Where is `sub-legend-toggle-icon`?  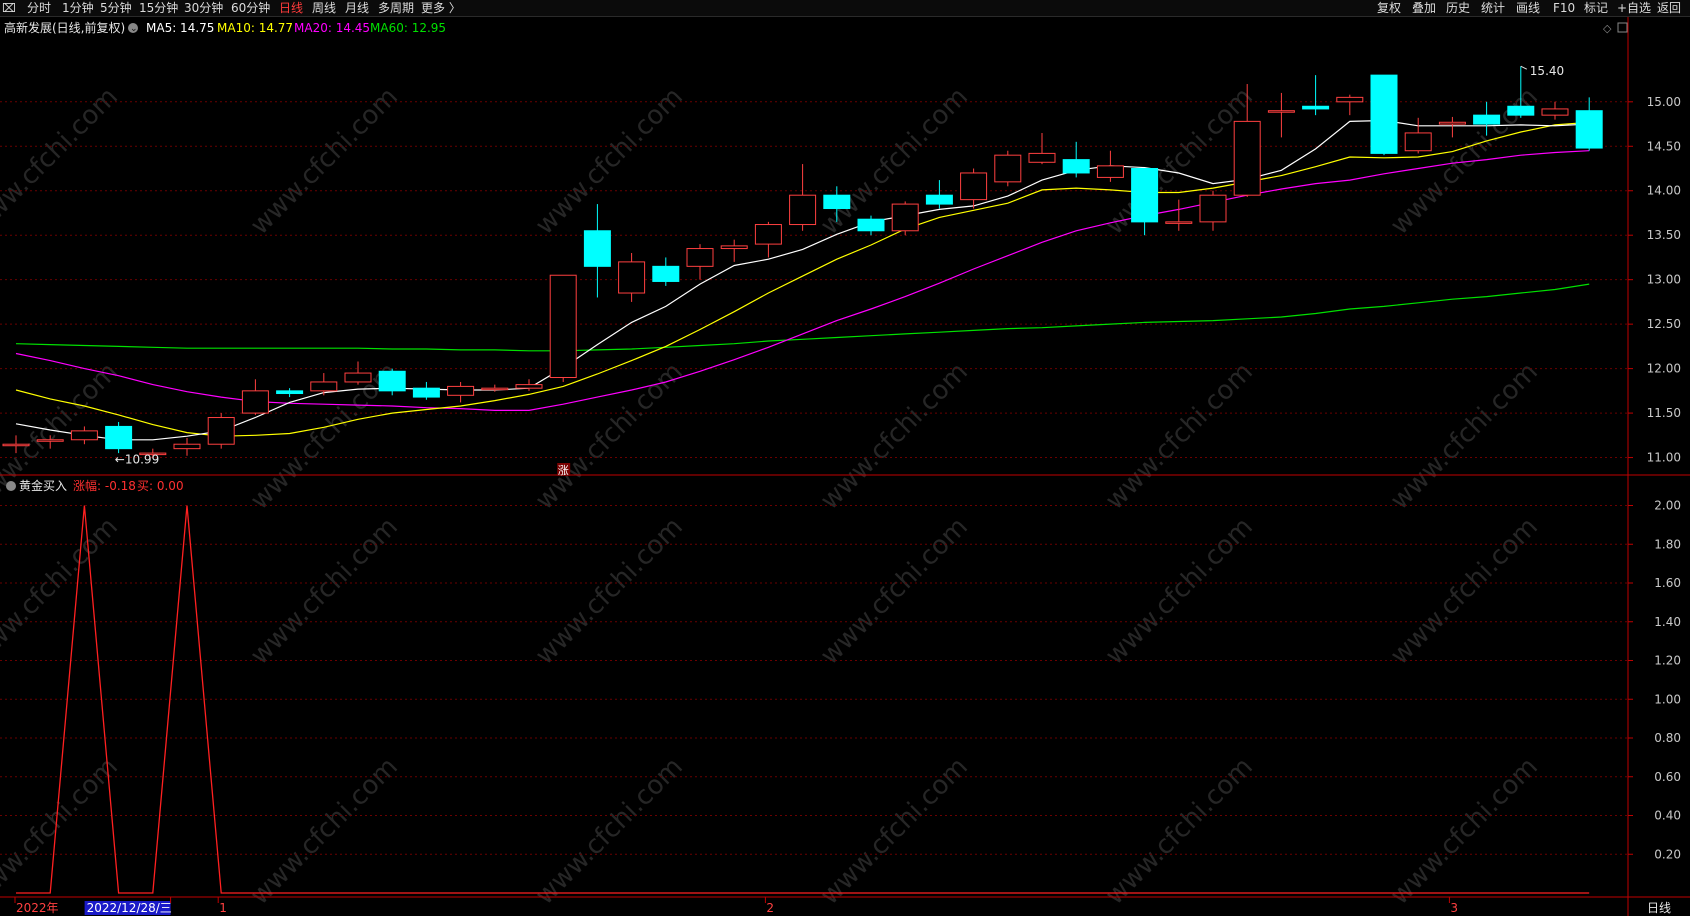 sub-legend-toggle-icon is located at coordinates (11, 486).